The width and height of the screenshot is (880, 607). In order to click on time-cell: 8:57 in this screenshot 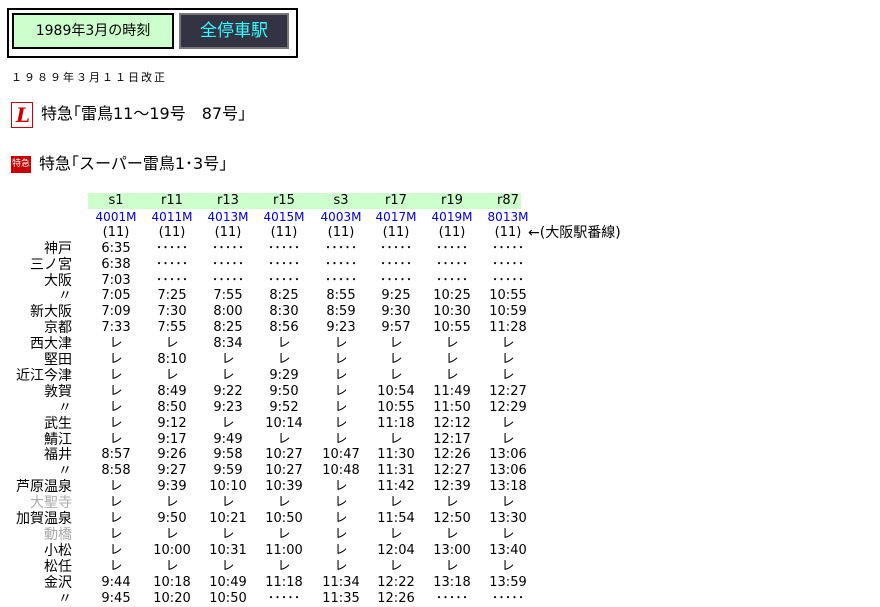, I will do `click(116, 455)`.